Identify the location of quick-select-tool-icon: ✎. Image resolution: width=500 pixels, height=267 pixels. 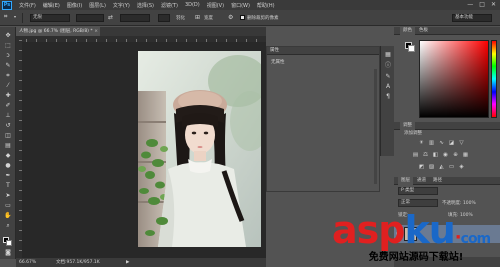
(8, 65).